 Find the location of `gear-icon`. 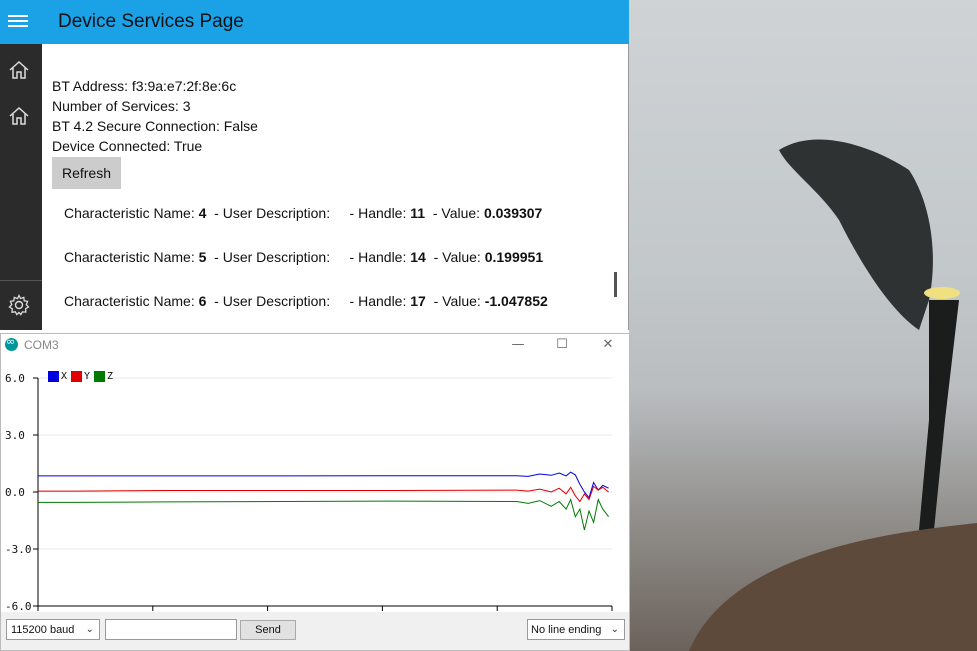

gear-icon is located at coordinates (19, 305).